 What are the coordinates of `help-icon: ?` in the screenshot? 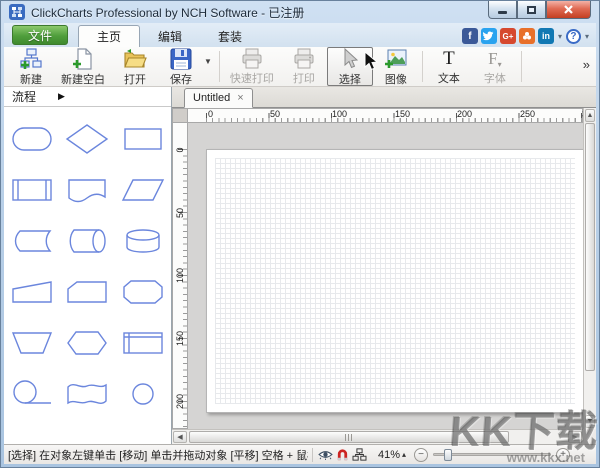 It's located at (573, 36).